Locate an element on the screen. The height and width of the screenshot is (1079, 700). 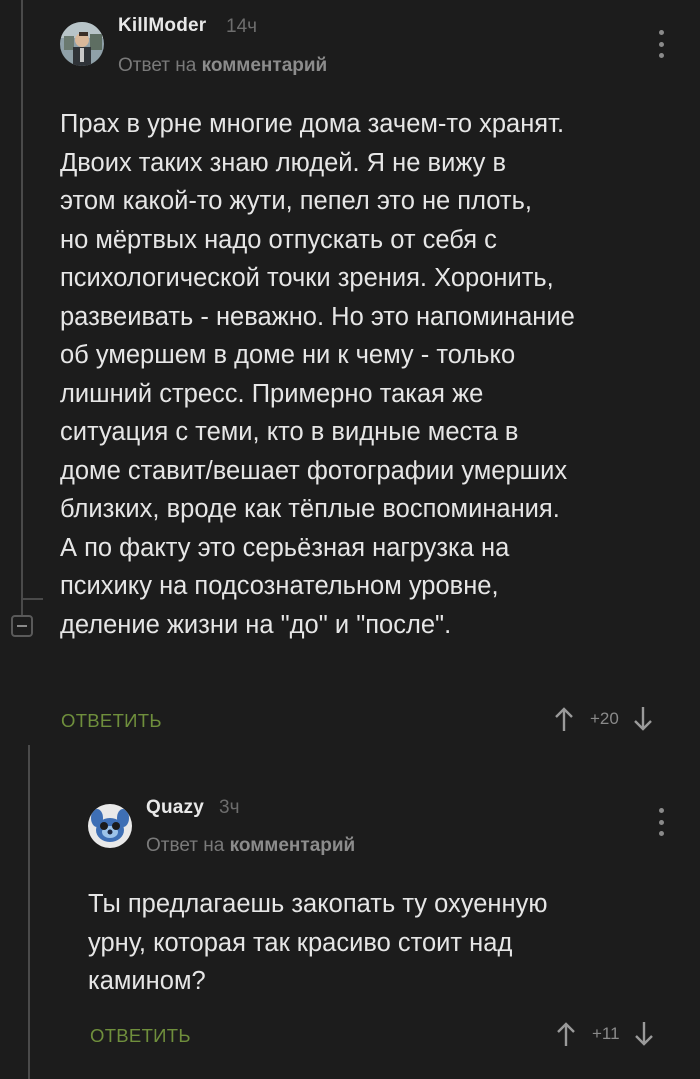
collapse-thread-button is located at coordinates (22, 626).